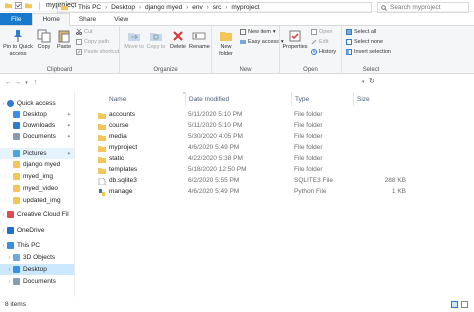 Image resolution: width=474 pixels, height=312 pixels. What do you see at coordinates (35, 82) in the screenshot?
I see `up-arrow-icon: ↑` at bounding box center [35, 82].